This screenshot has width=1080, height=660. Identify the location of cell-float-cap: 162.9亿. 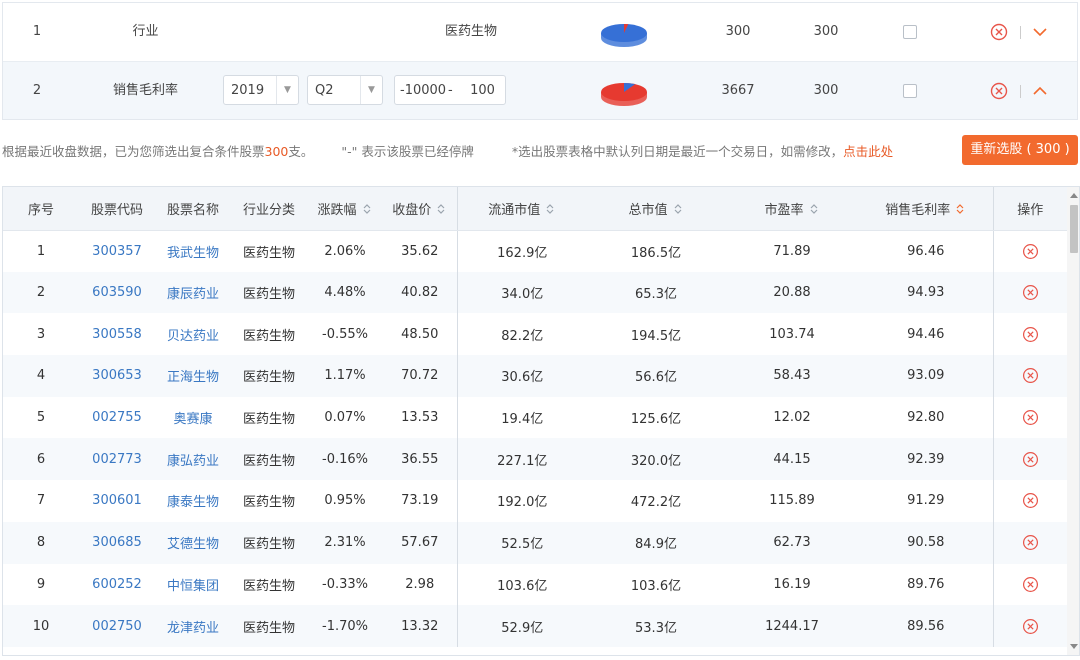
(521, 251).